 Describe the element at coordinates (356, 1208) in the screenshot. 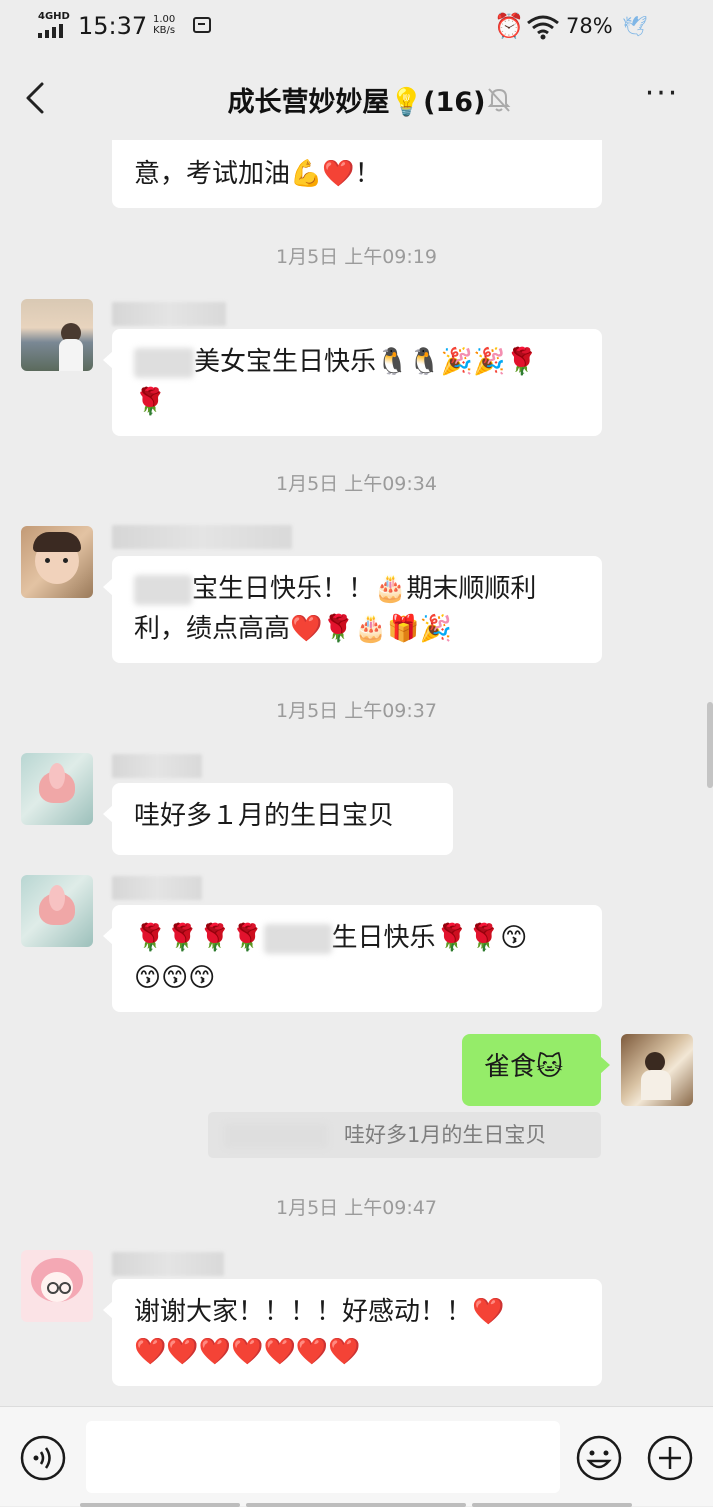

I see `timestamp: 1月5日 上午09:47` at that location.